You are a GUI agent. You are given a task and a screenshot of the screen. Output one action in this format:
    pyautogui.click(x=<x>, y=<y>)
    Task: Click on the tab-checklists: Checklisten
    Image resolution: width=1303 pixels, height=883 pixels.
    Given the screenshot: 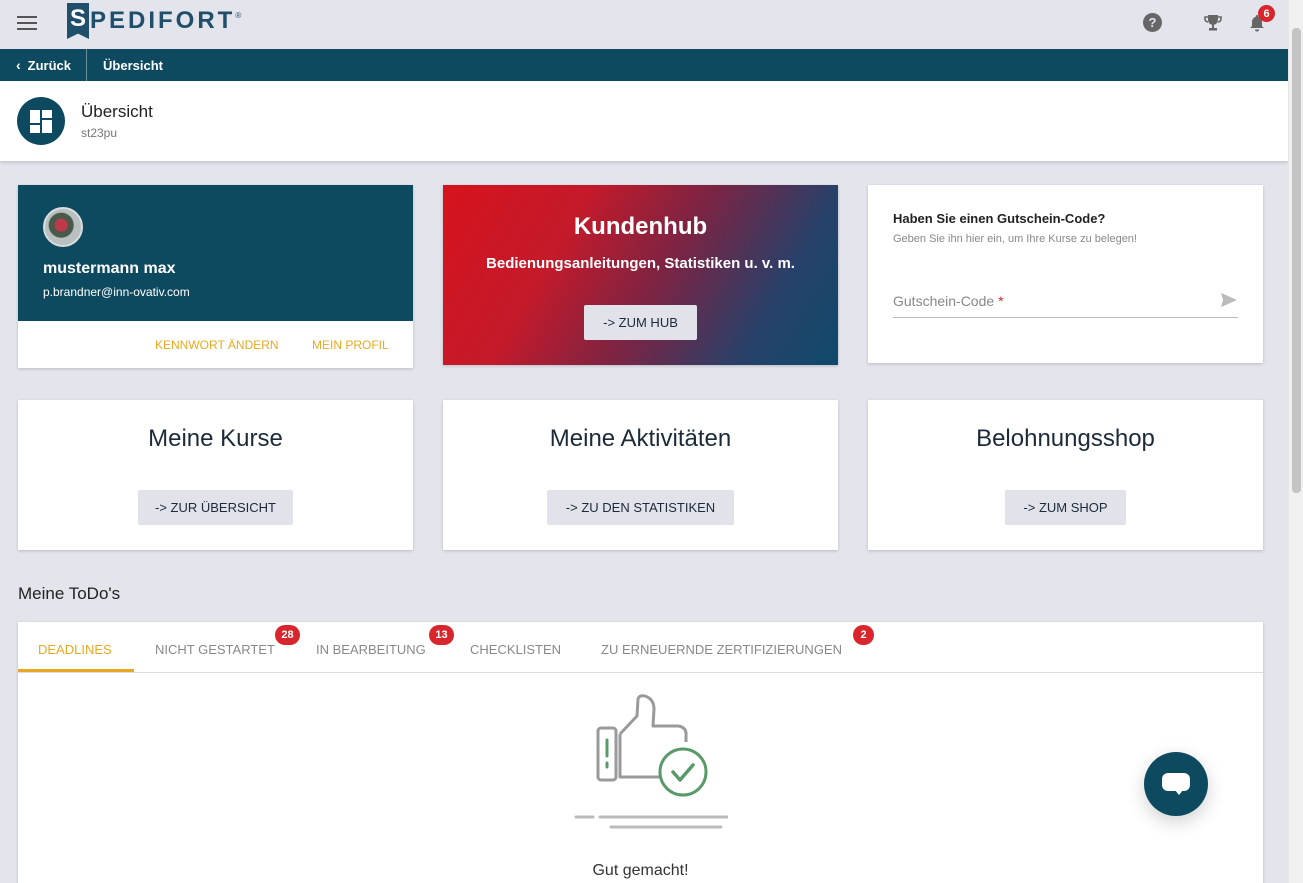 What is the action you would take?
    pyautogui.click(x=515, y=649)
    